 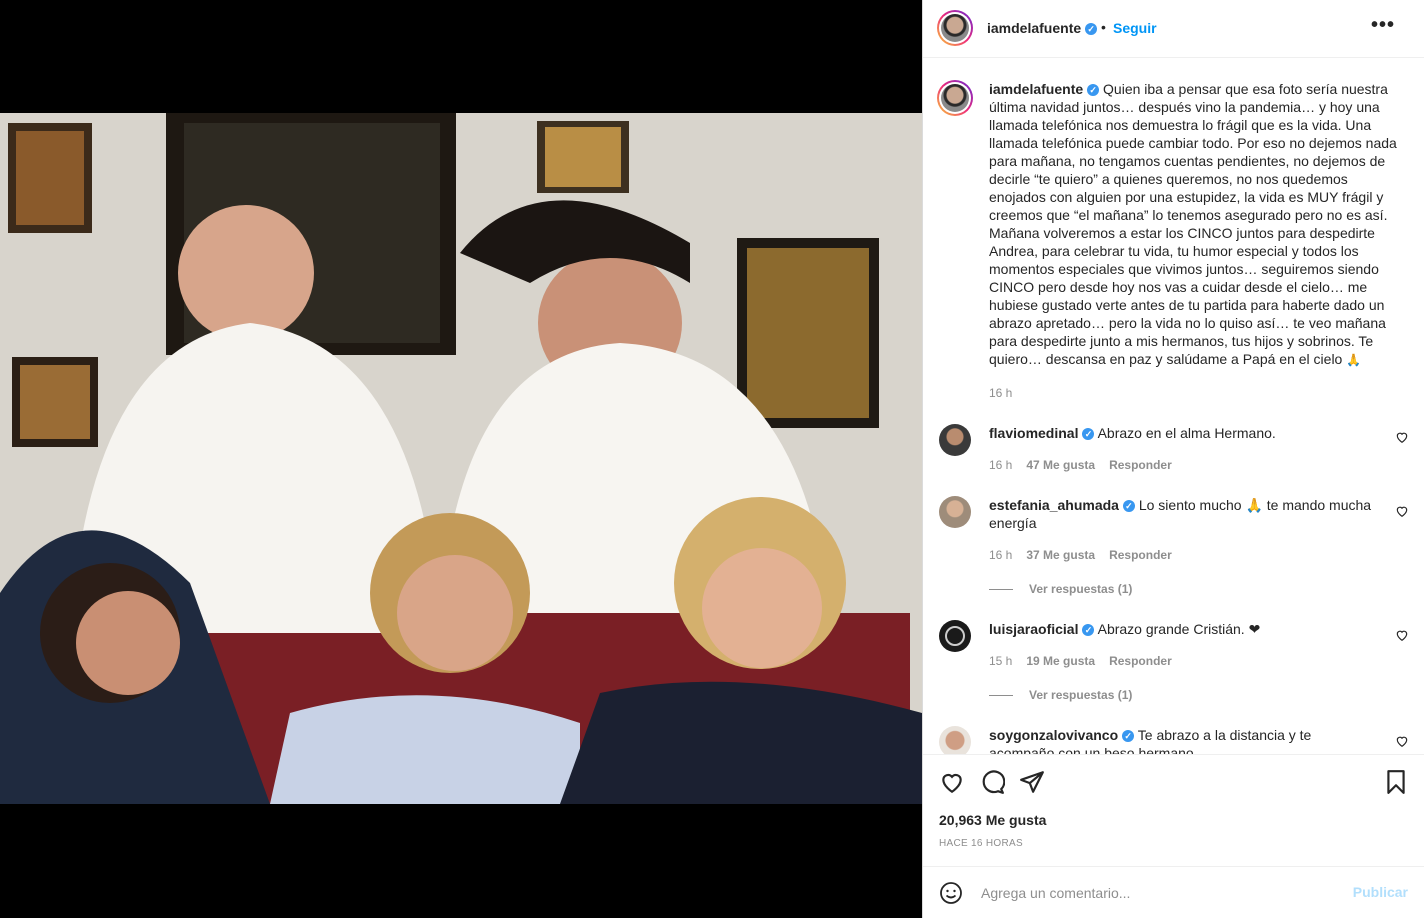 I want to click on smiley-icon, so click(x=951, y=893).